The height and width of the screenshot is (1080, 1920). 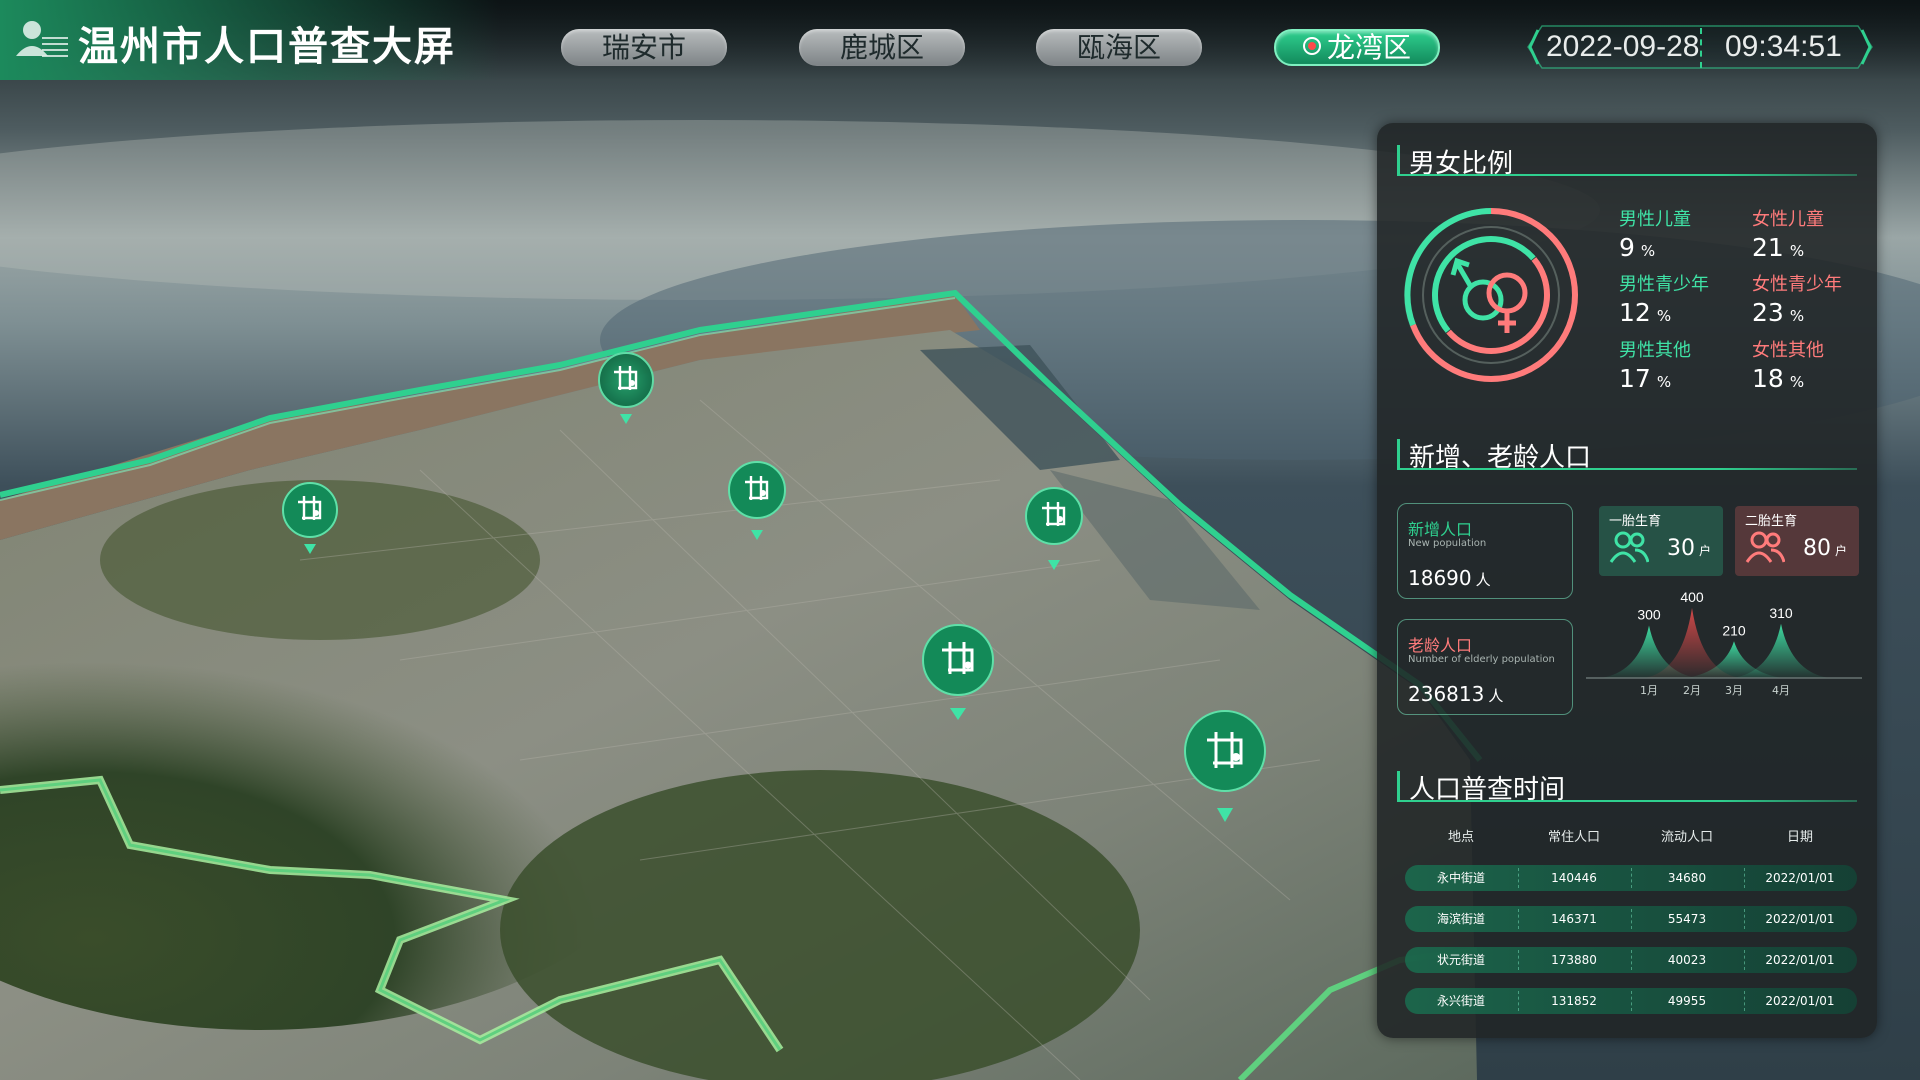 What do you see at coordinates (1635, 312) in the screenshot?
I see `stat-number: 12` at bounding box center [1635, 312].